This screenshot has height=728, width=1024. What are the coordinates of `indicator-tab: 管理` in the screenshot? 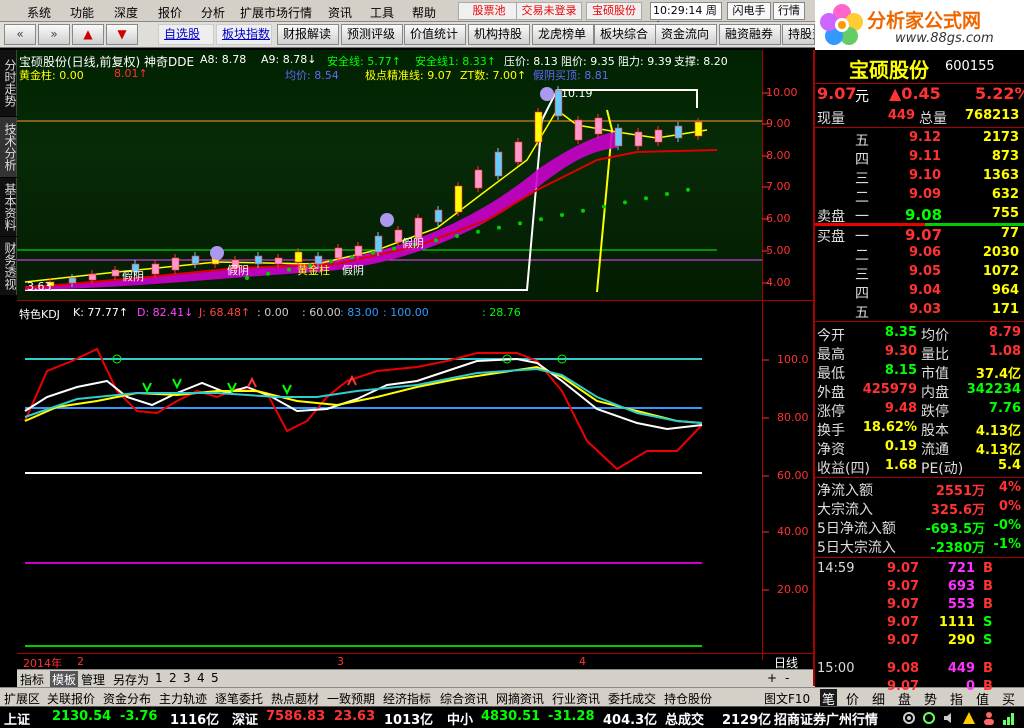 It's located at (93, 679).